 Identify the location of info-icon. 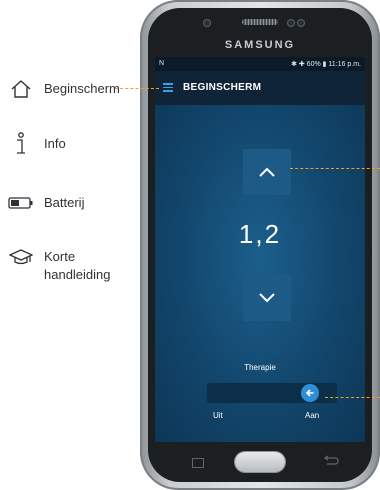
(21, 143).